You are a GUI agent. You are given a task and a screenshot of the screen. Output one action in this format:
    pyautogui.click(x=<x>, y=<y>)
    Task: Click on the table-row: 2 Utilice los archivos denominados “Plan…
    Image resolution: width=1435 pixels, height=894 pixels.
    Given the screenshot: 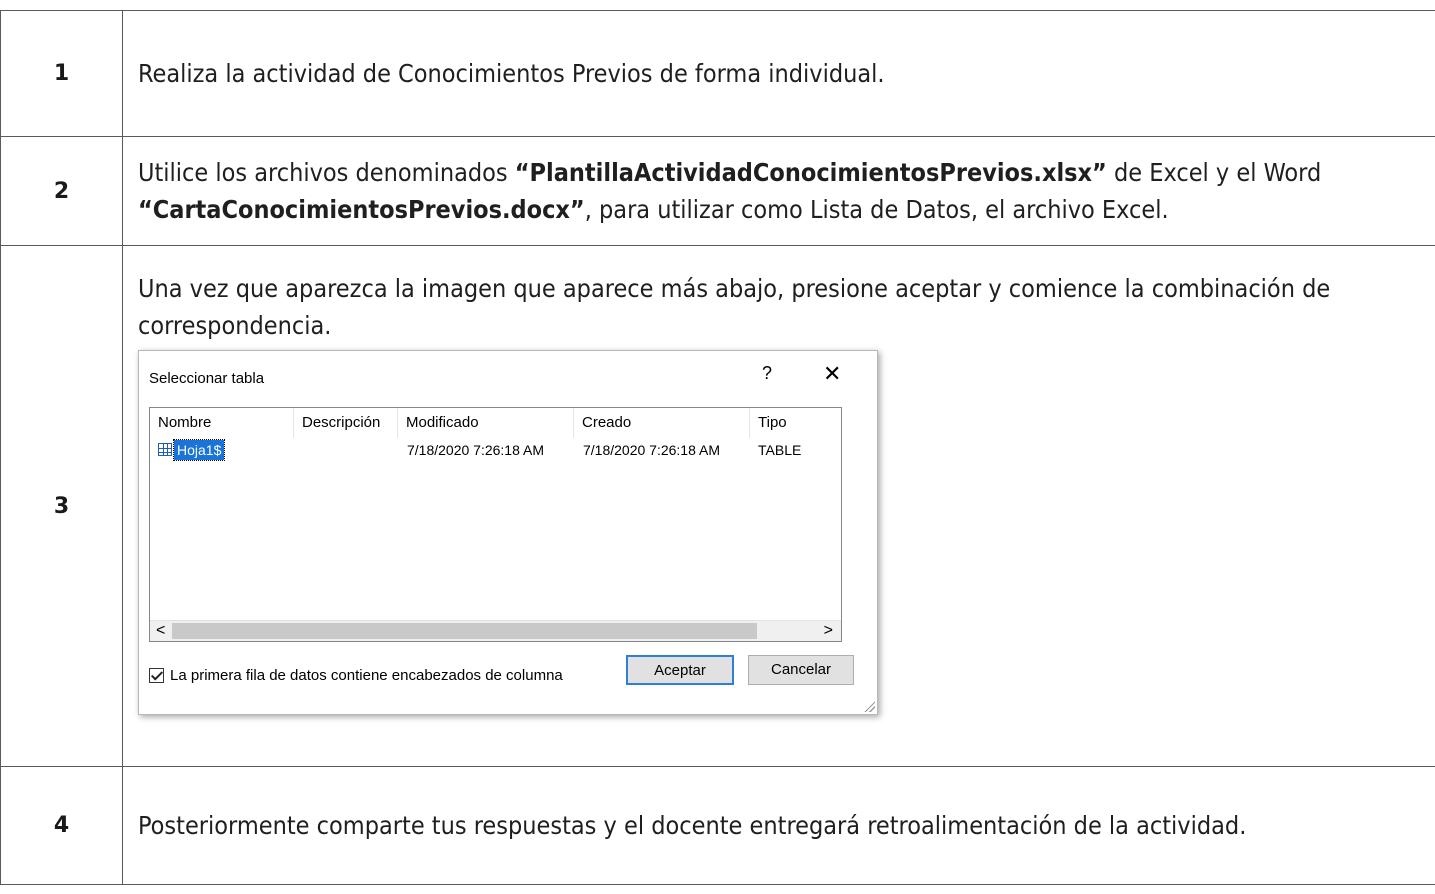 What is the action you would take?
    pyautogui.click(x=717, y=191)
    